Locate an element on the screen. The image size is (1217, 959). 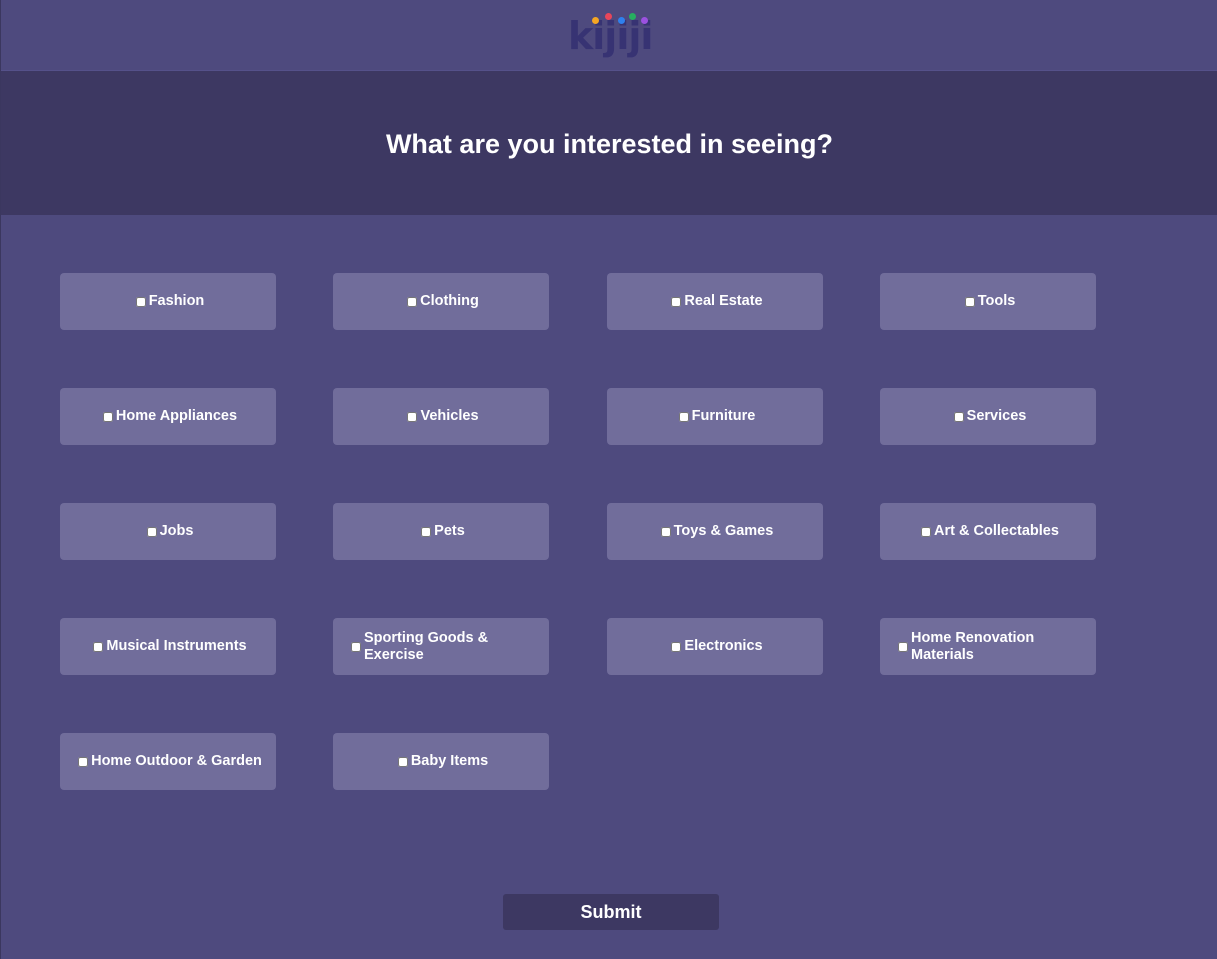
interest-label: Baby Items is located at coordinates (449, 761).